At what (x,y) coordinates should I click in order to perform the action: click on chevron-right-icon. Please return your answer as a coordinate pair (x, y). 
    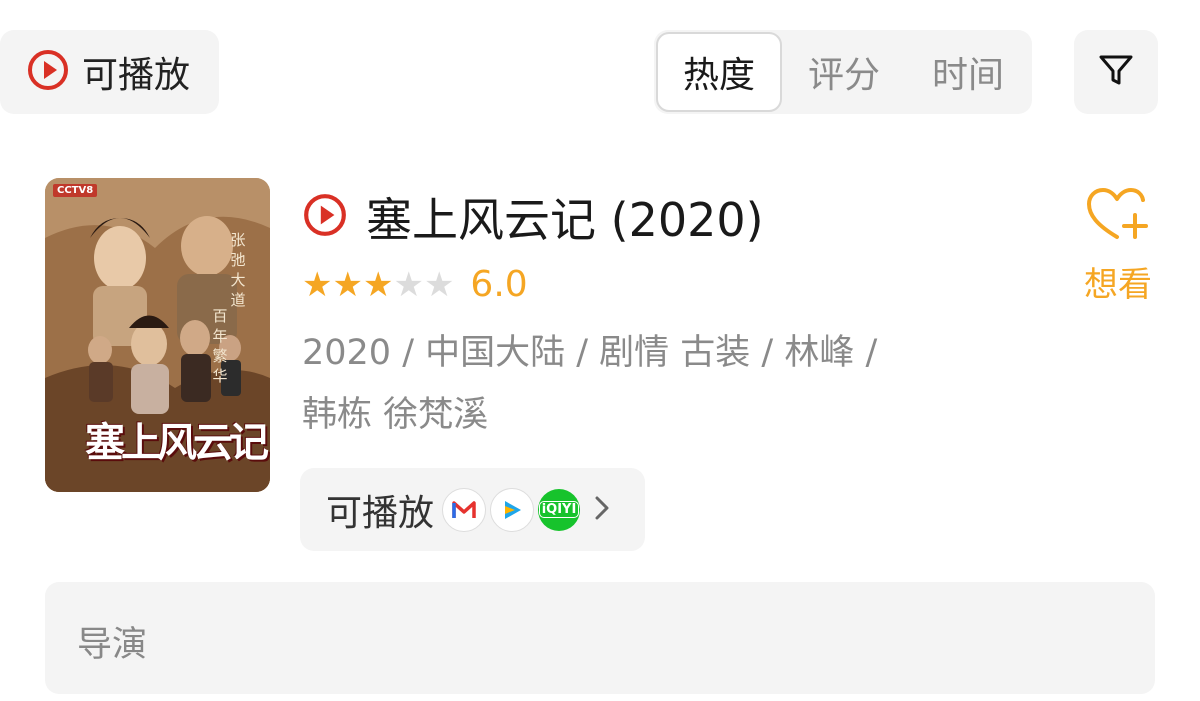
    Looking at the image, I should click on (602, 510).